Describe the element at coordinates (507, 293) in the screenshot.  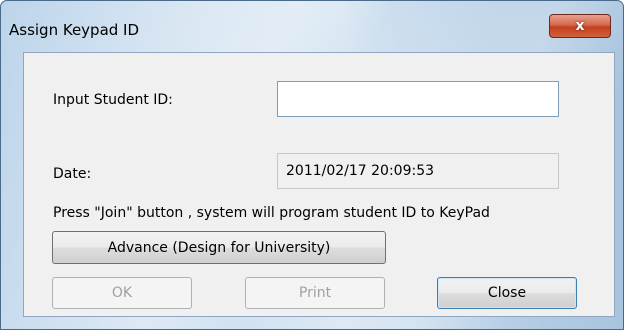
I see `close-button: Close` at that location.